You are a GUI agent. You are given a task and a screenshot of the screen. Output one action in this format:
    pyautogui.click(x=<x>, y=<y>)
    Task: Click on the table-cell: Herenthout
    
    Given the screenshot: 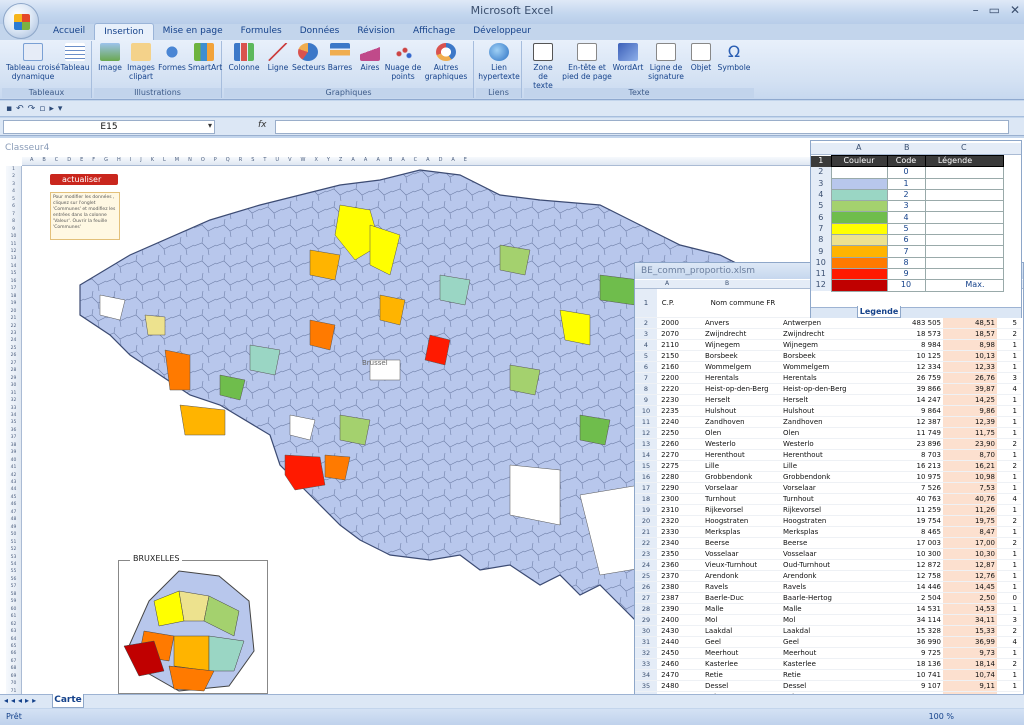 What is the action you would take?
    pyautogui.click(x=831, y=455)
    